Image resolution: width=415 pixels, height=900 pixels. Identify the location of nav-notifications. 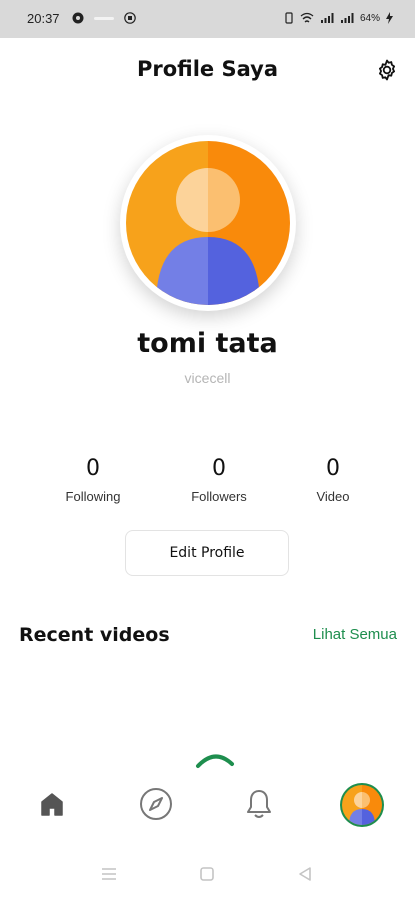
(259, 804).